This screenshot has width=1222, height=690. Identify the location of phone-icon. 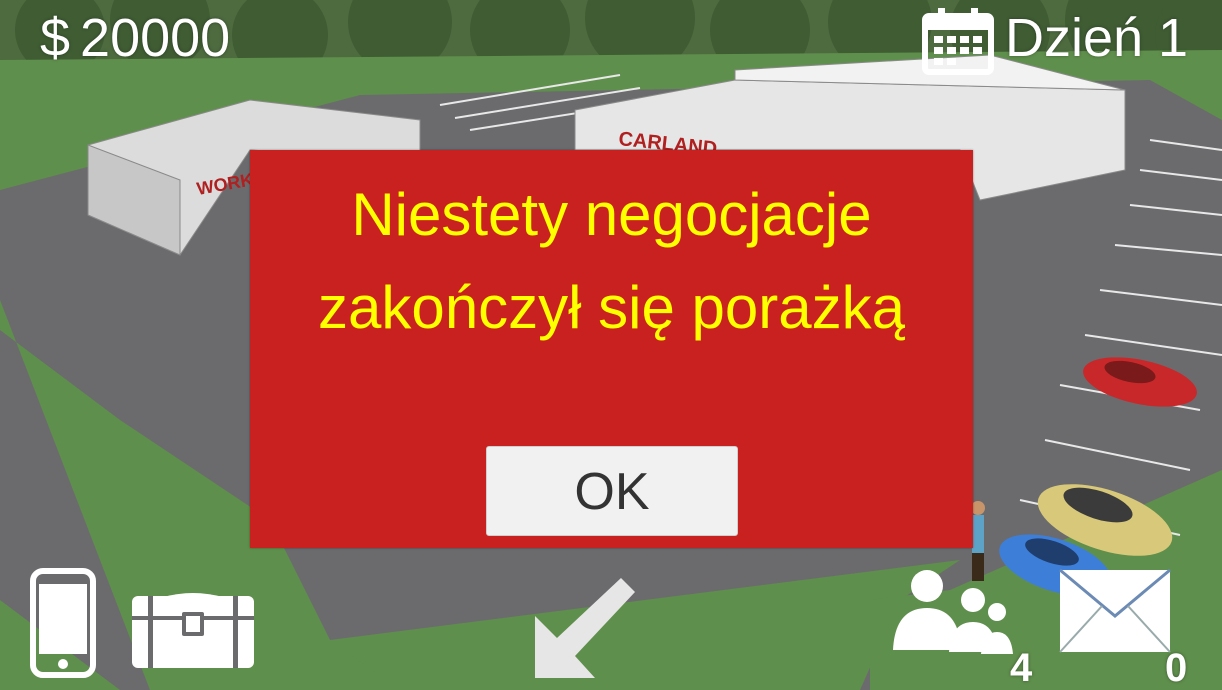
(63, 623).